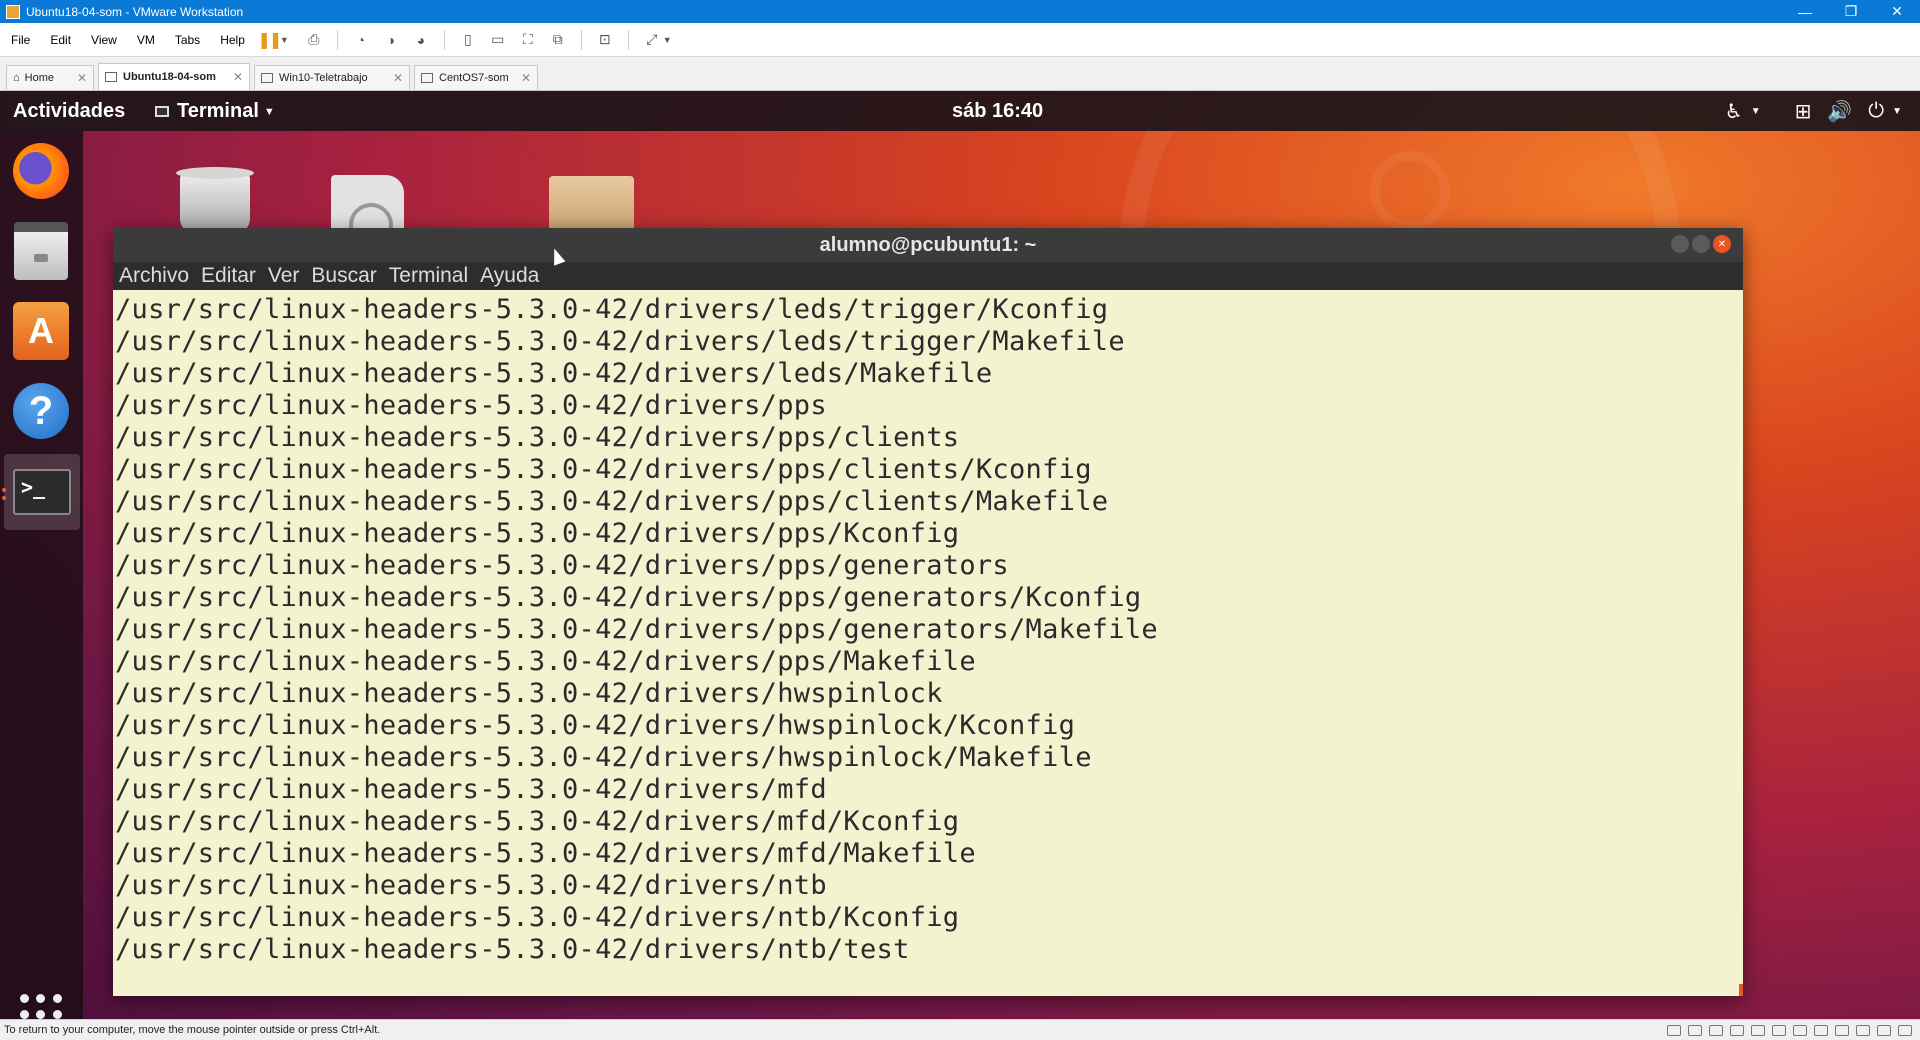 The width and height of the screenshot is (1920, 1040). I want to click on menu-help: Help, so click(231, 40).